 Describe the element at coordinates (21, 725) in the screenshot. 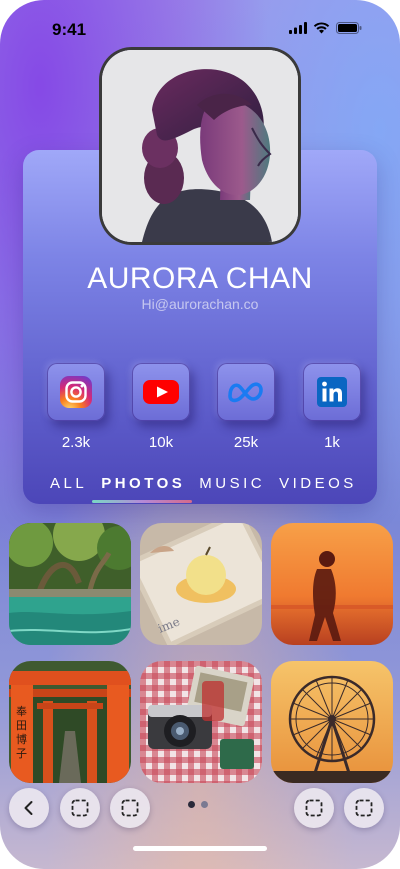

I see `svg-text: 田` at that location.